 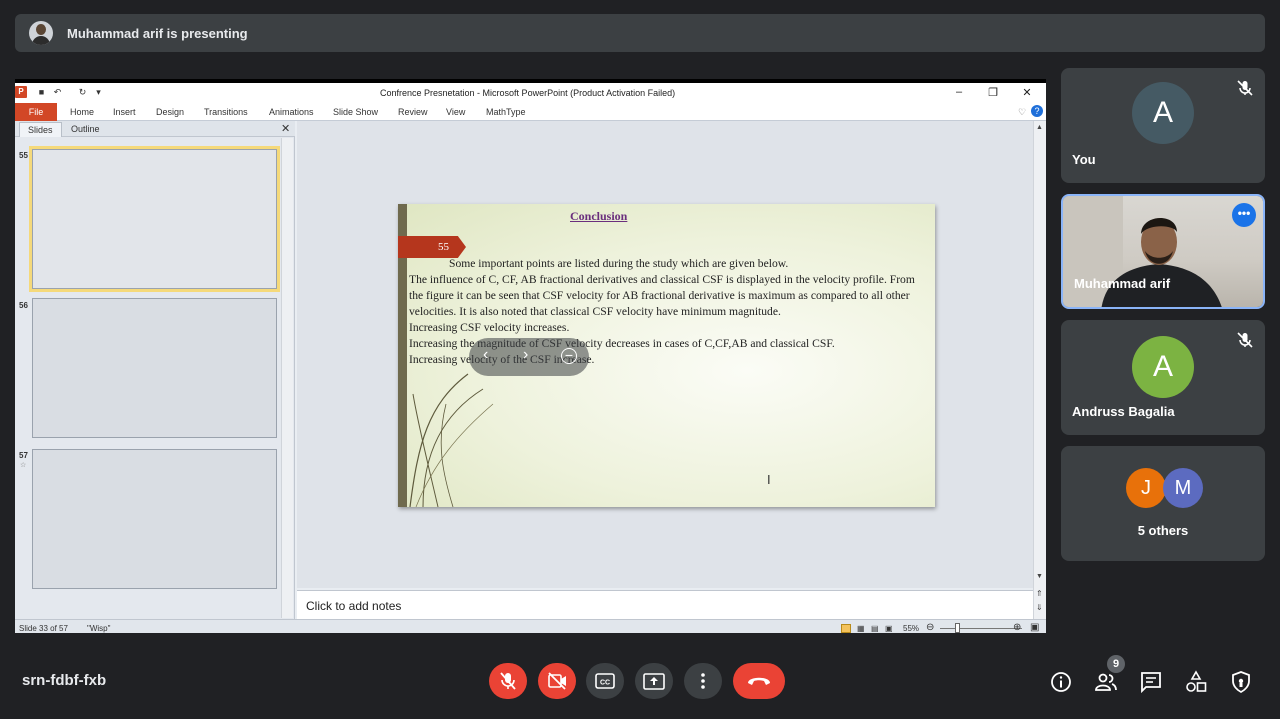 I want to click on undo-icon: ↶, so click(x=57, y=92).